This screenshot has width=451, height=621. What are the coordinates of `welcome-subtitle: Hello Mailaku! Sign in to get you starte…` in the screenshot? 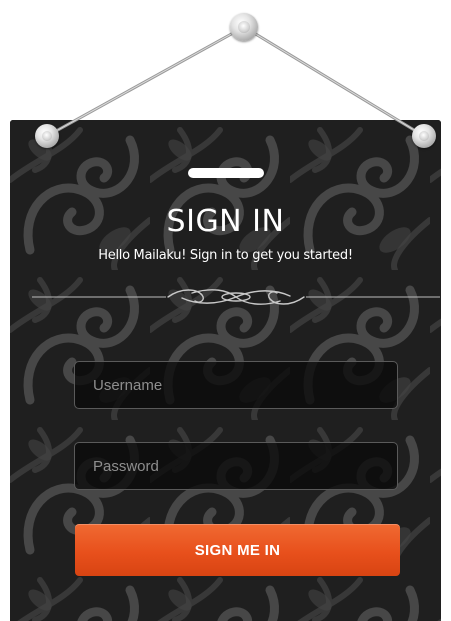 It's located at (225, 255).